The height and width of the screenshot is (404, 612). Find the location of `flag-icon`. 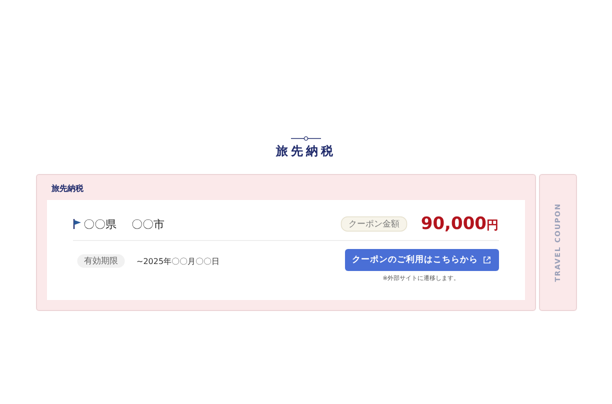

flag-icon is located at coordinates (76, 224).